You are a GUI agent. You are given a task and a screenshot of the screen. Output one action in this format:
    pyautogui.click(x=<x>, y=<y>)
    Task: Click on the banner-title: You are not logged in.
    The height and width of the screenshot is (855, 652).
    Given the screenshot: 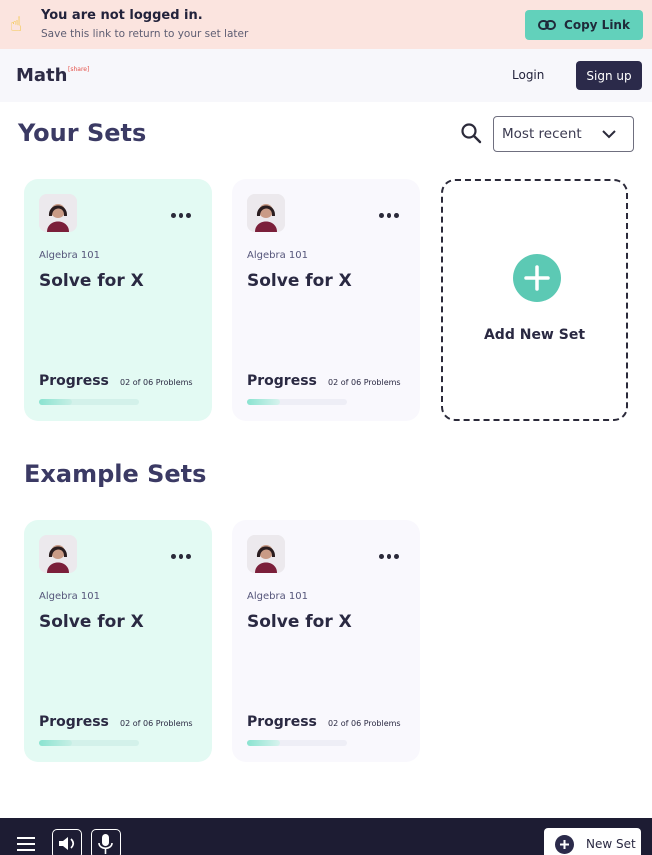 What is the action you would take?
    pyautogui.click(x=122, y=15)
    